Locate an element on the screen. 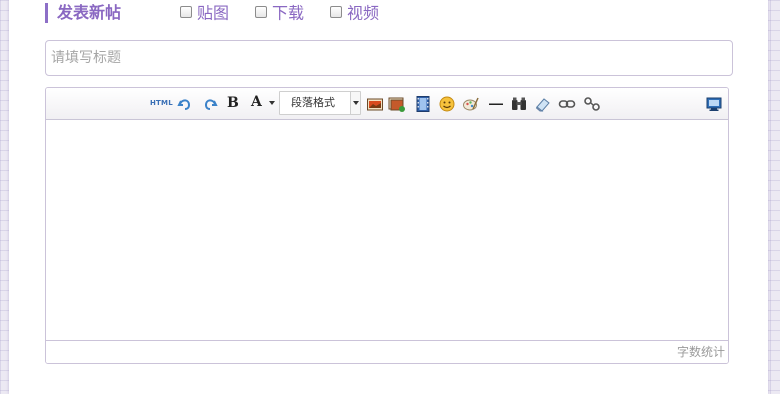 The height and width of the screenshot is (394, 780). page-title: 发表新帖 is located at coordinates (89, 12).